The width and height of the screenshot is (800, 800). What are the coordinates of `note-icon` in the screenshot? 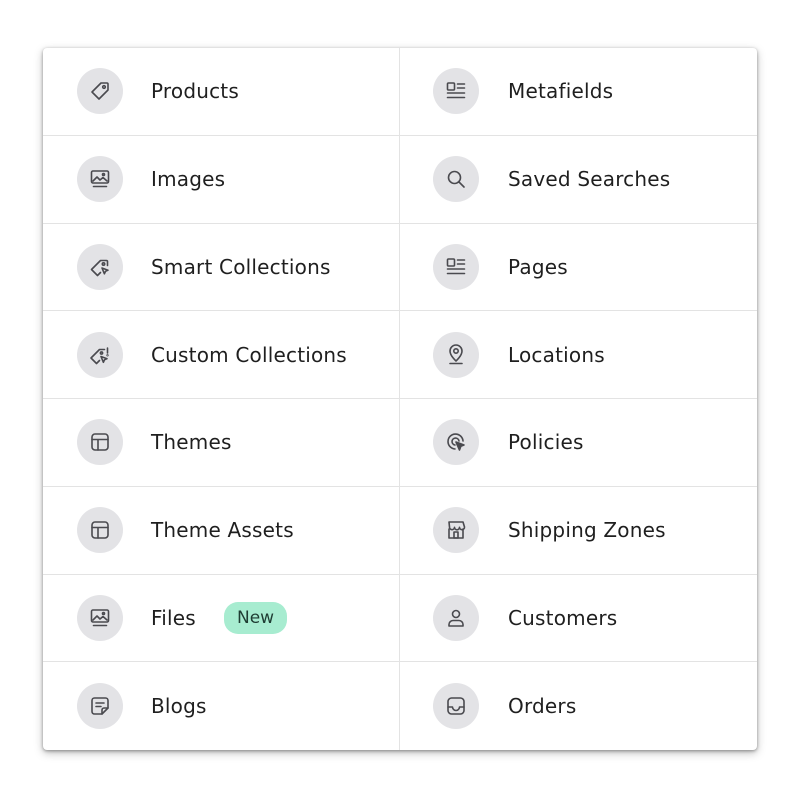 It's located at (100, 706).